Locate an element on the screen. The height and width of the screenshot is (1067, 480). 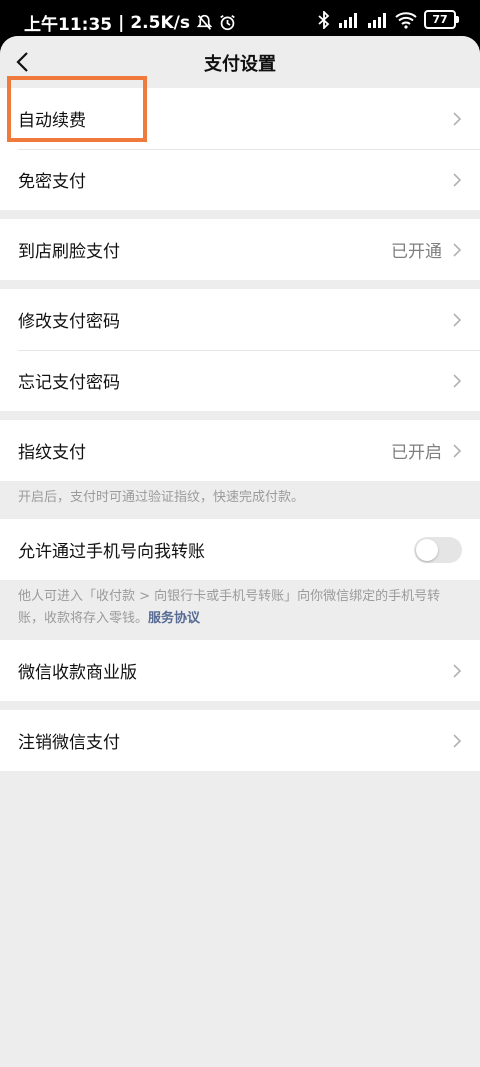
signal-hd-2-icon is located at coordinates (377, 20).